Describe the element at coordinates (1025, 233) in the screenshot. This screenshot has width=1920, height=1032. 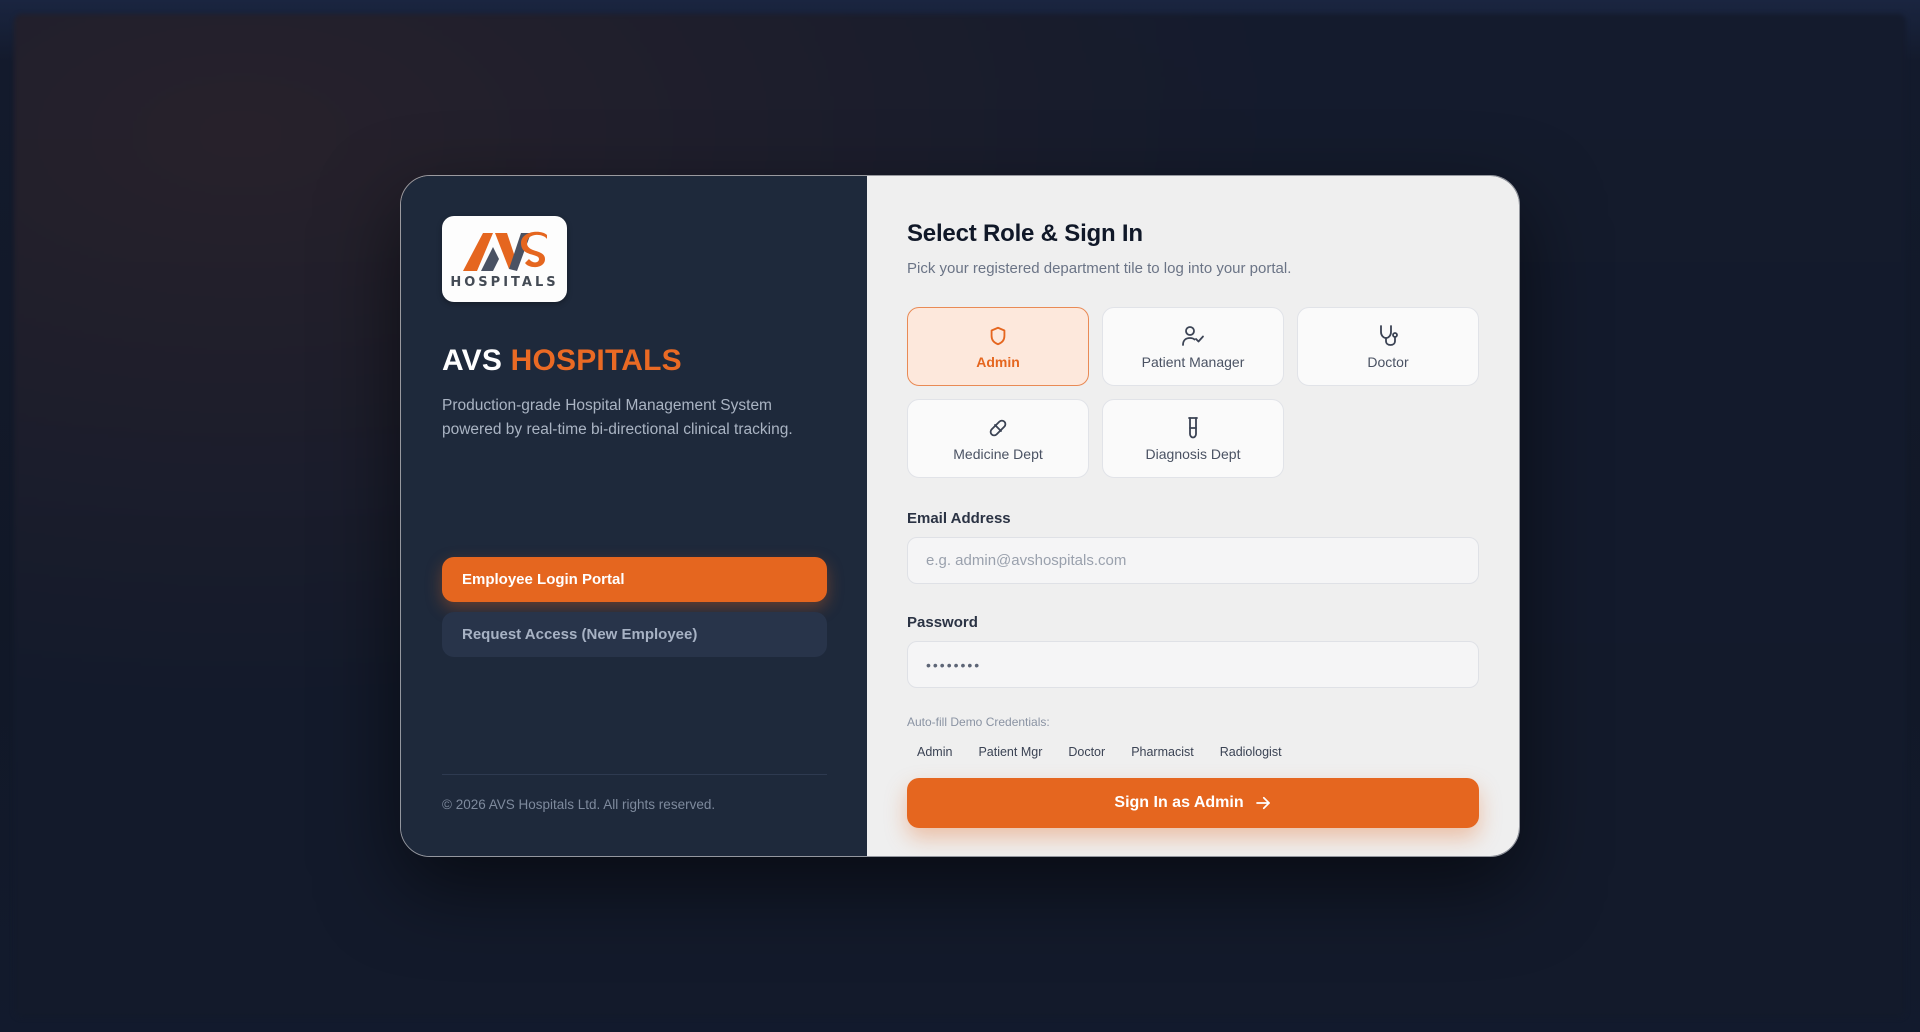
I see `page-title: Select Role & Sign In` at that location.